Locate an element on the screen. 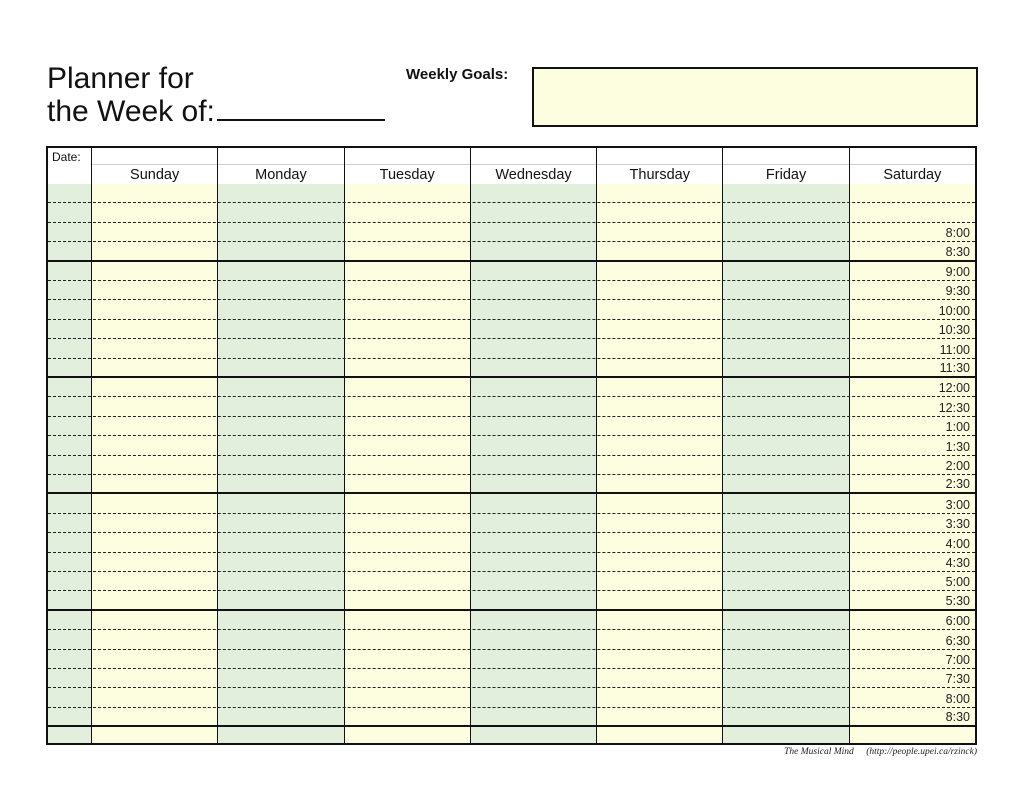  time-label: 1:30 is located at coordinates (957, 446).